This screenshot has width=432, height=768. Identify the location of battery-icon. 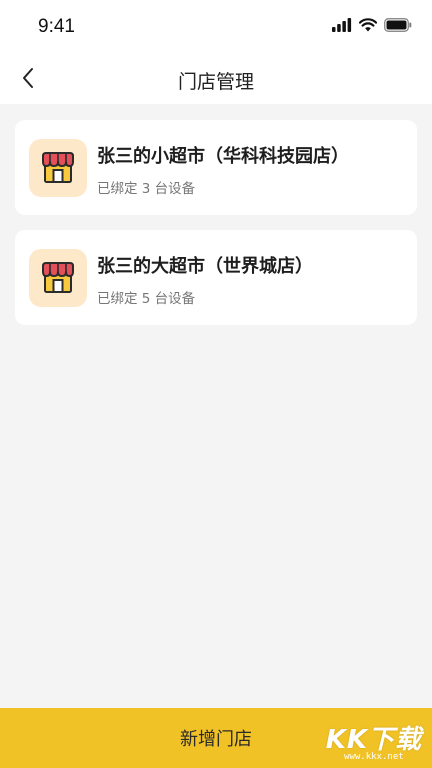
(398, 26).